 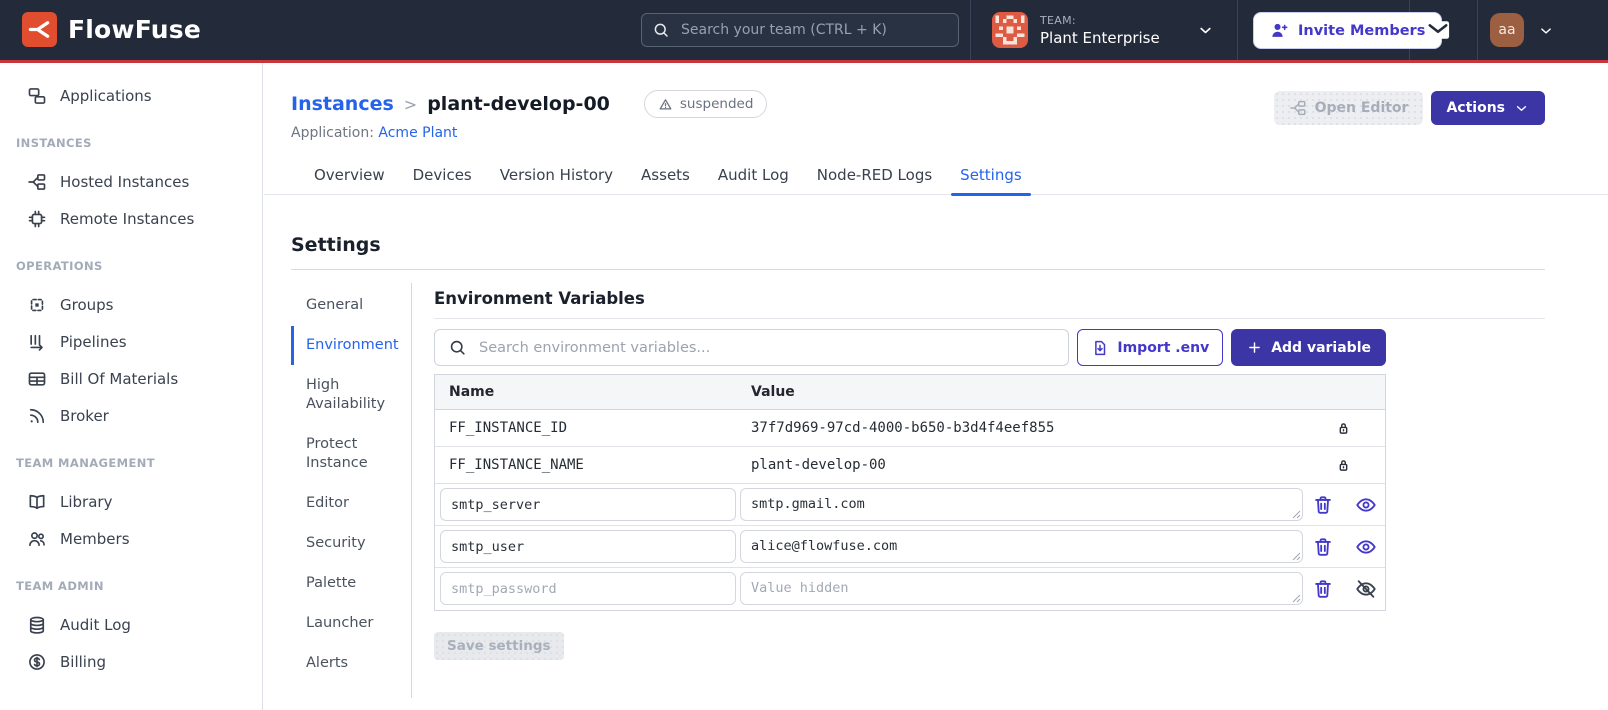 What do you see at coordinates (1475, 108) in the screenshot?
I see `actions-label: Actions` at bounding box center [1475, 108].